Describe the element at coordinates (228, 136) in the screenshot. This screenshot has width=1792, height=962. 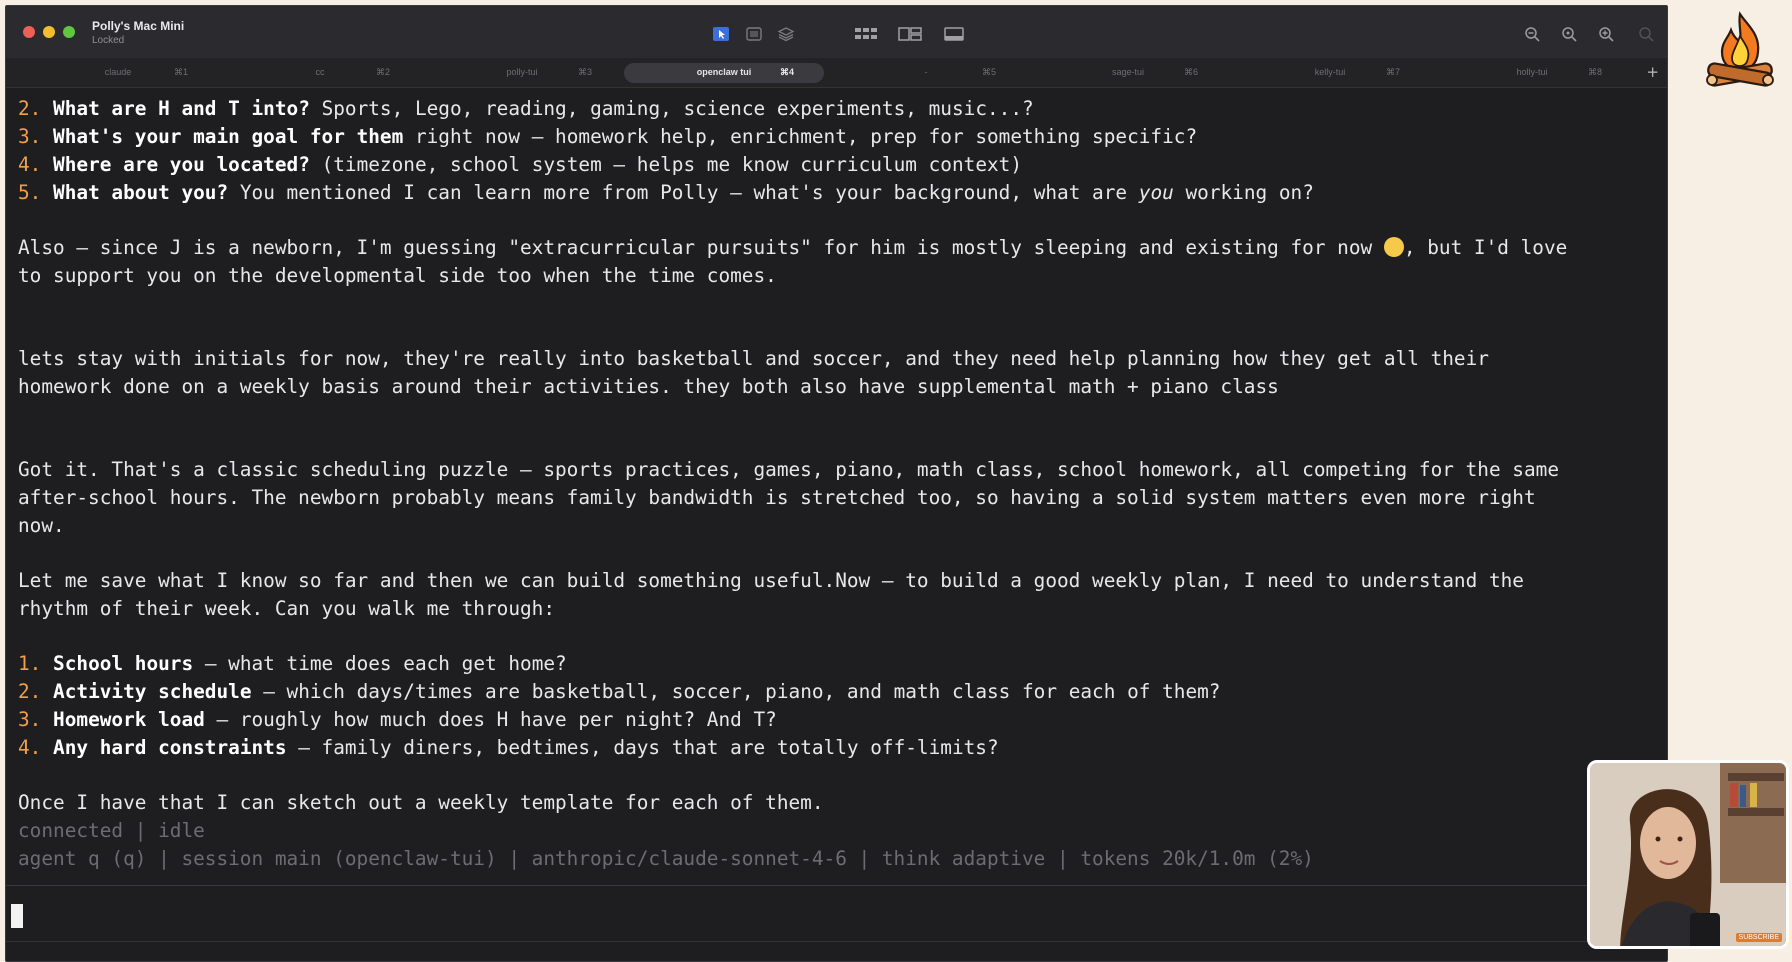
I see `bold-text: What's your main goal for them` at that location.